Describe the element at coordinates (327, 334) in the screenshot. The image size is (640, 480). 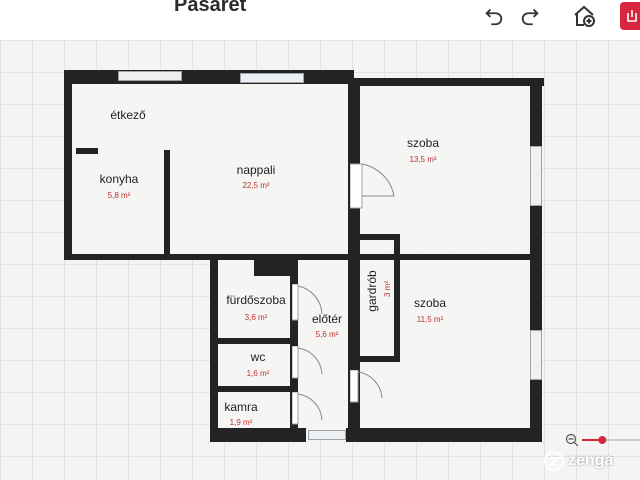
I see `room-area: 5,6 m²` at that location.